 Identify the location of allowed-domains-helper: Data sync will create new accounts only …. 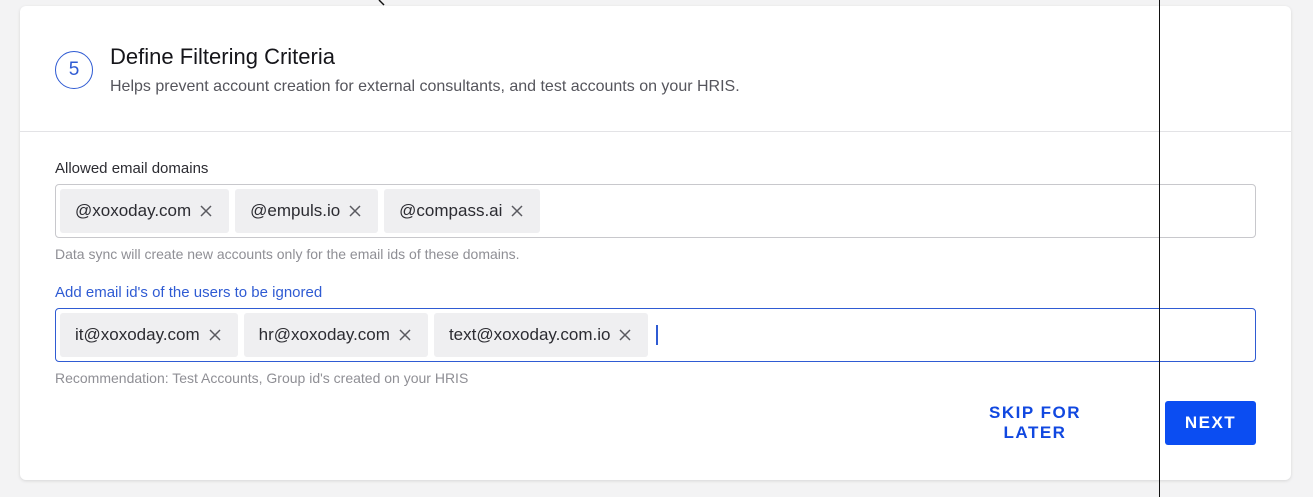
(287, 254).